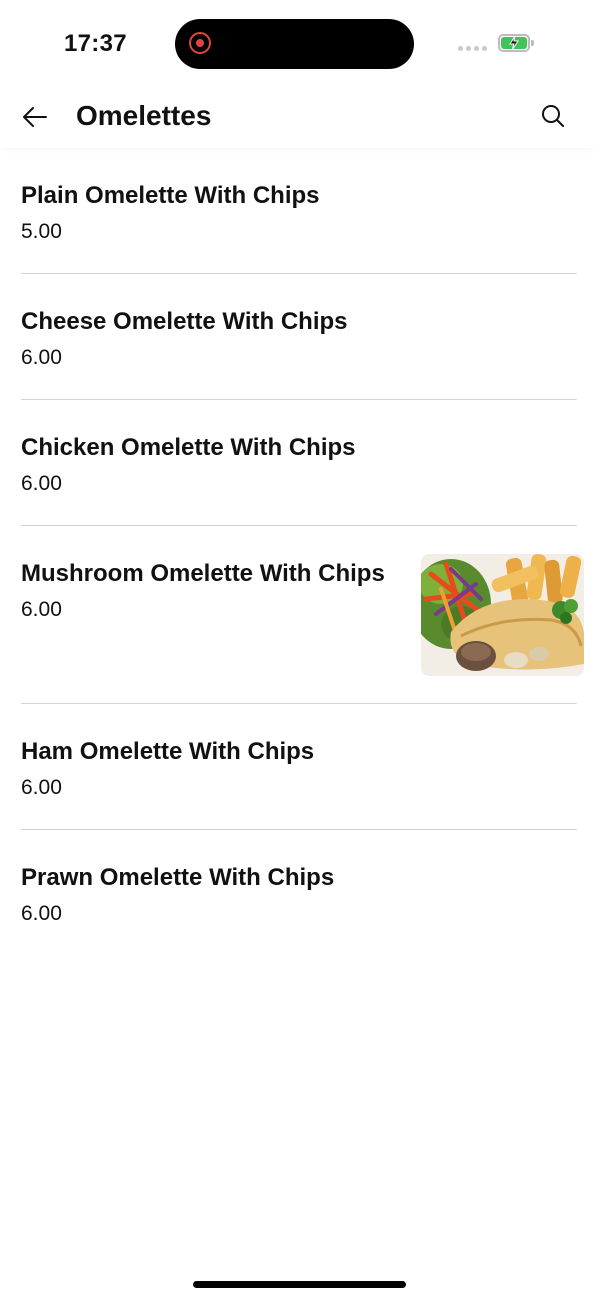 This screenshot has height=1300, width=598. I want to click on menu-item-name: Mushroom Omelette With Chips, so click(203, 573).